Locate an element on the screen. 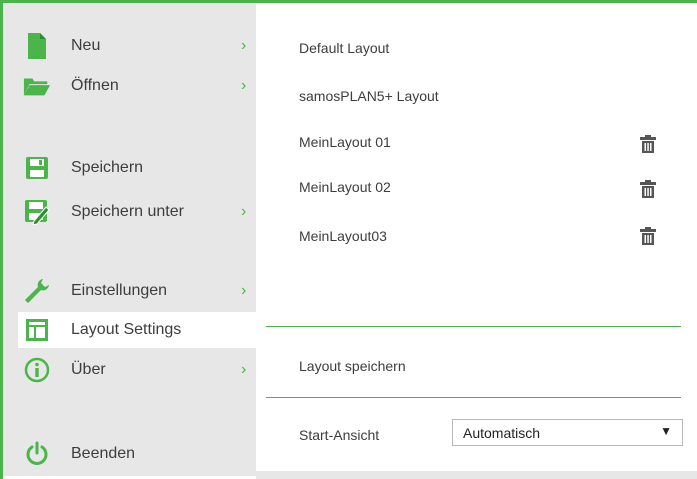  save-icon is located at coordinates (37, 168).